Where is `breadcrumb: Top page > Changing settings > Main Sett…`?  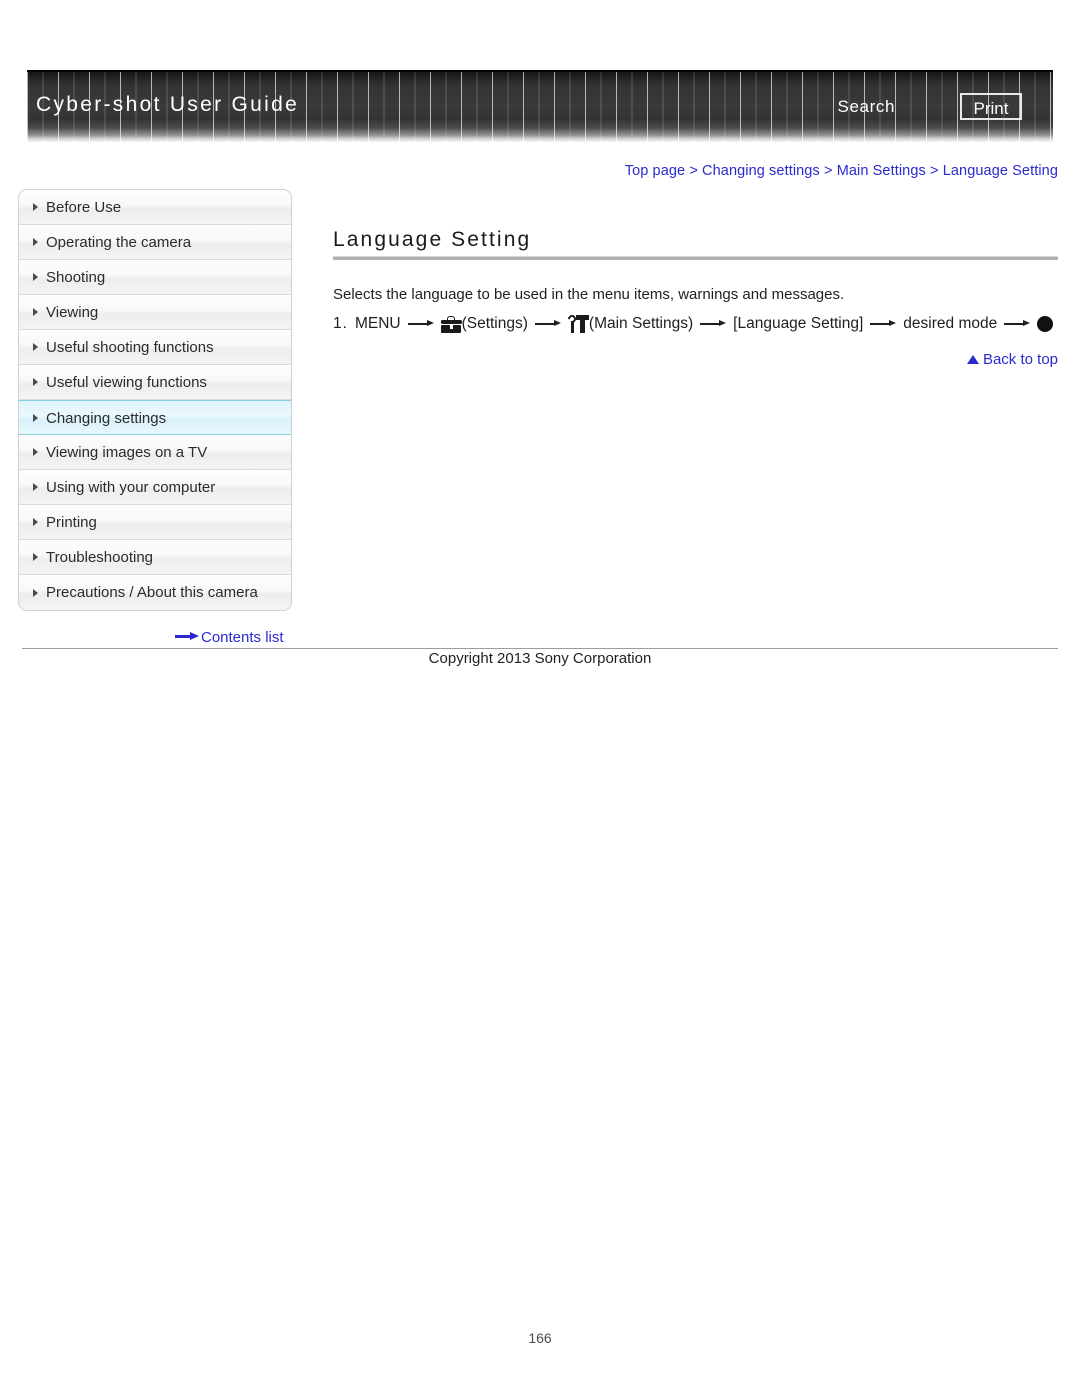 breadcrumb: Top page > Changing settings > Main Sett… is located at coordinates (841, 171).